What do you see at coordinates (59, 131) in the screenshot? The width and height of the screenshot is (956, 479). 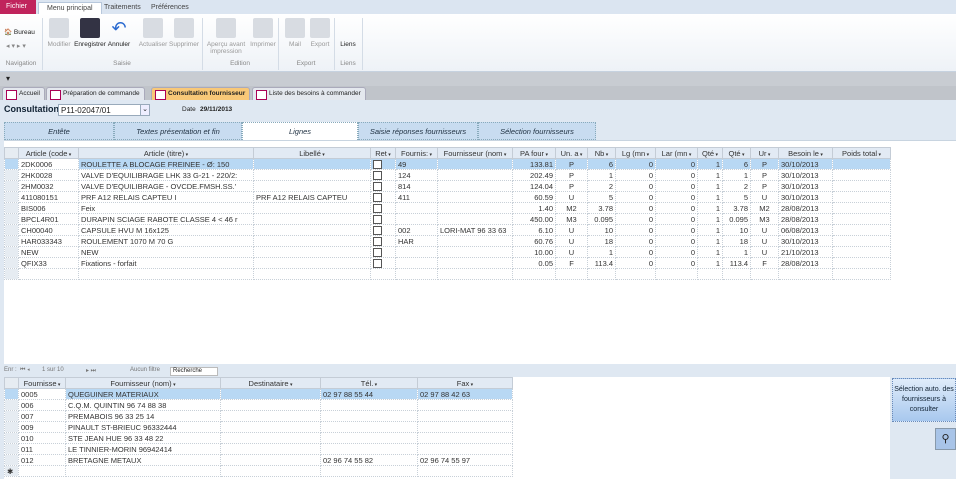 I see `tab-entete: Entête` at bounding box center [59, 131].